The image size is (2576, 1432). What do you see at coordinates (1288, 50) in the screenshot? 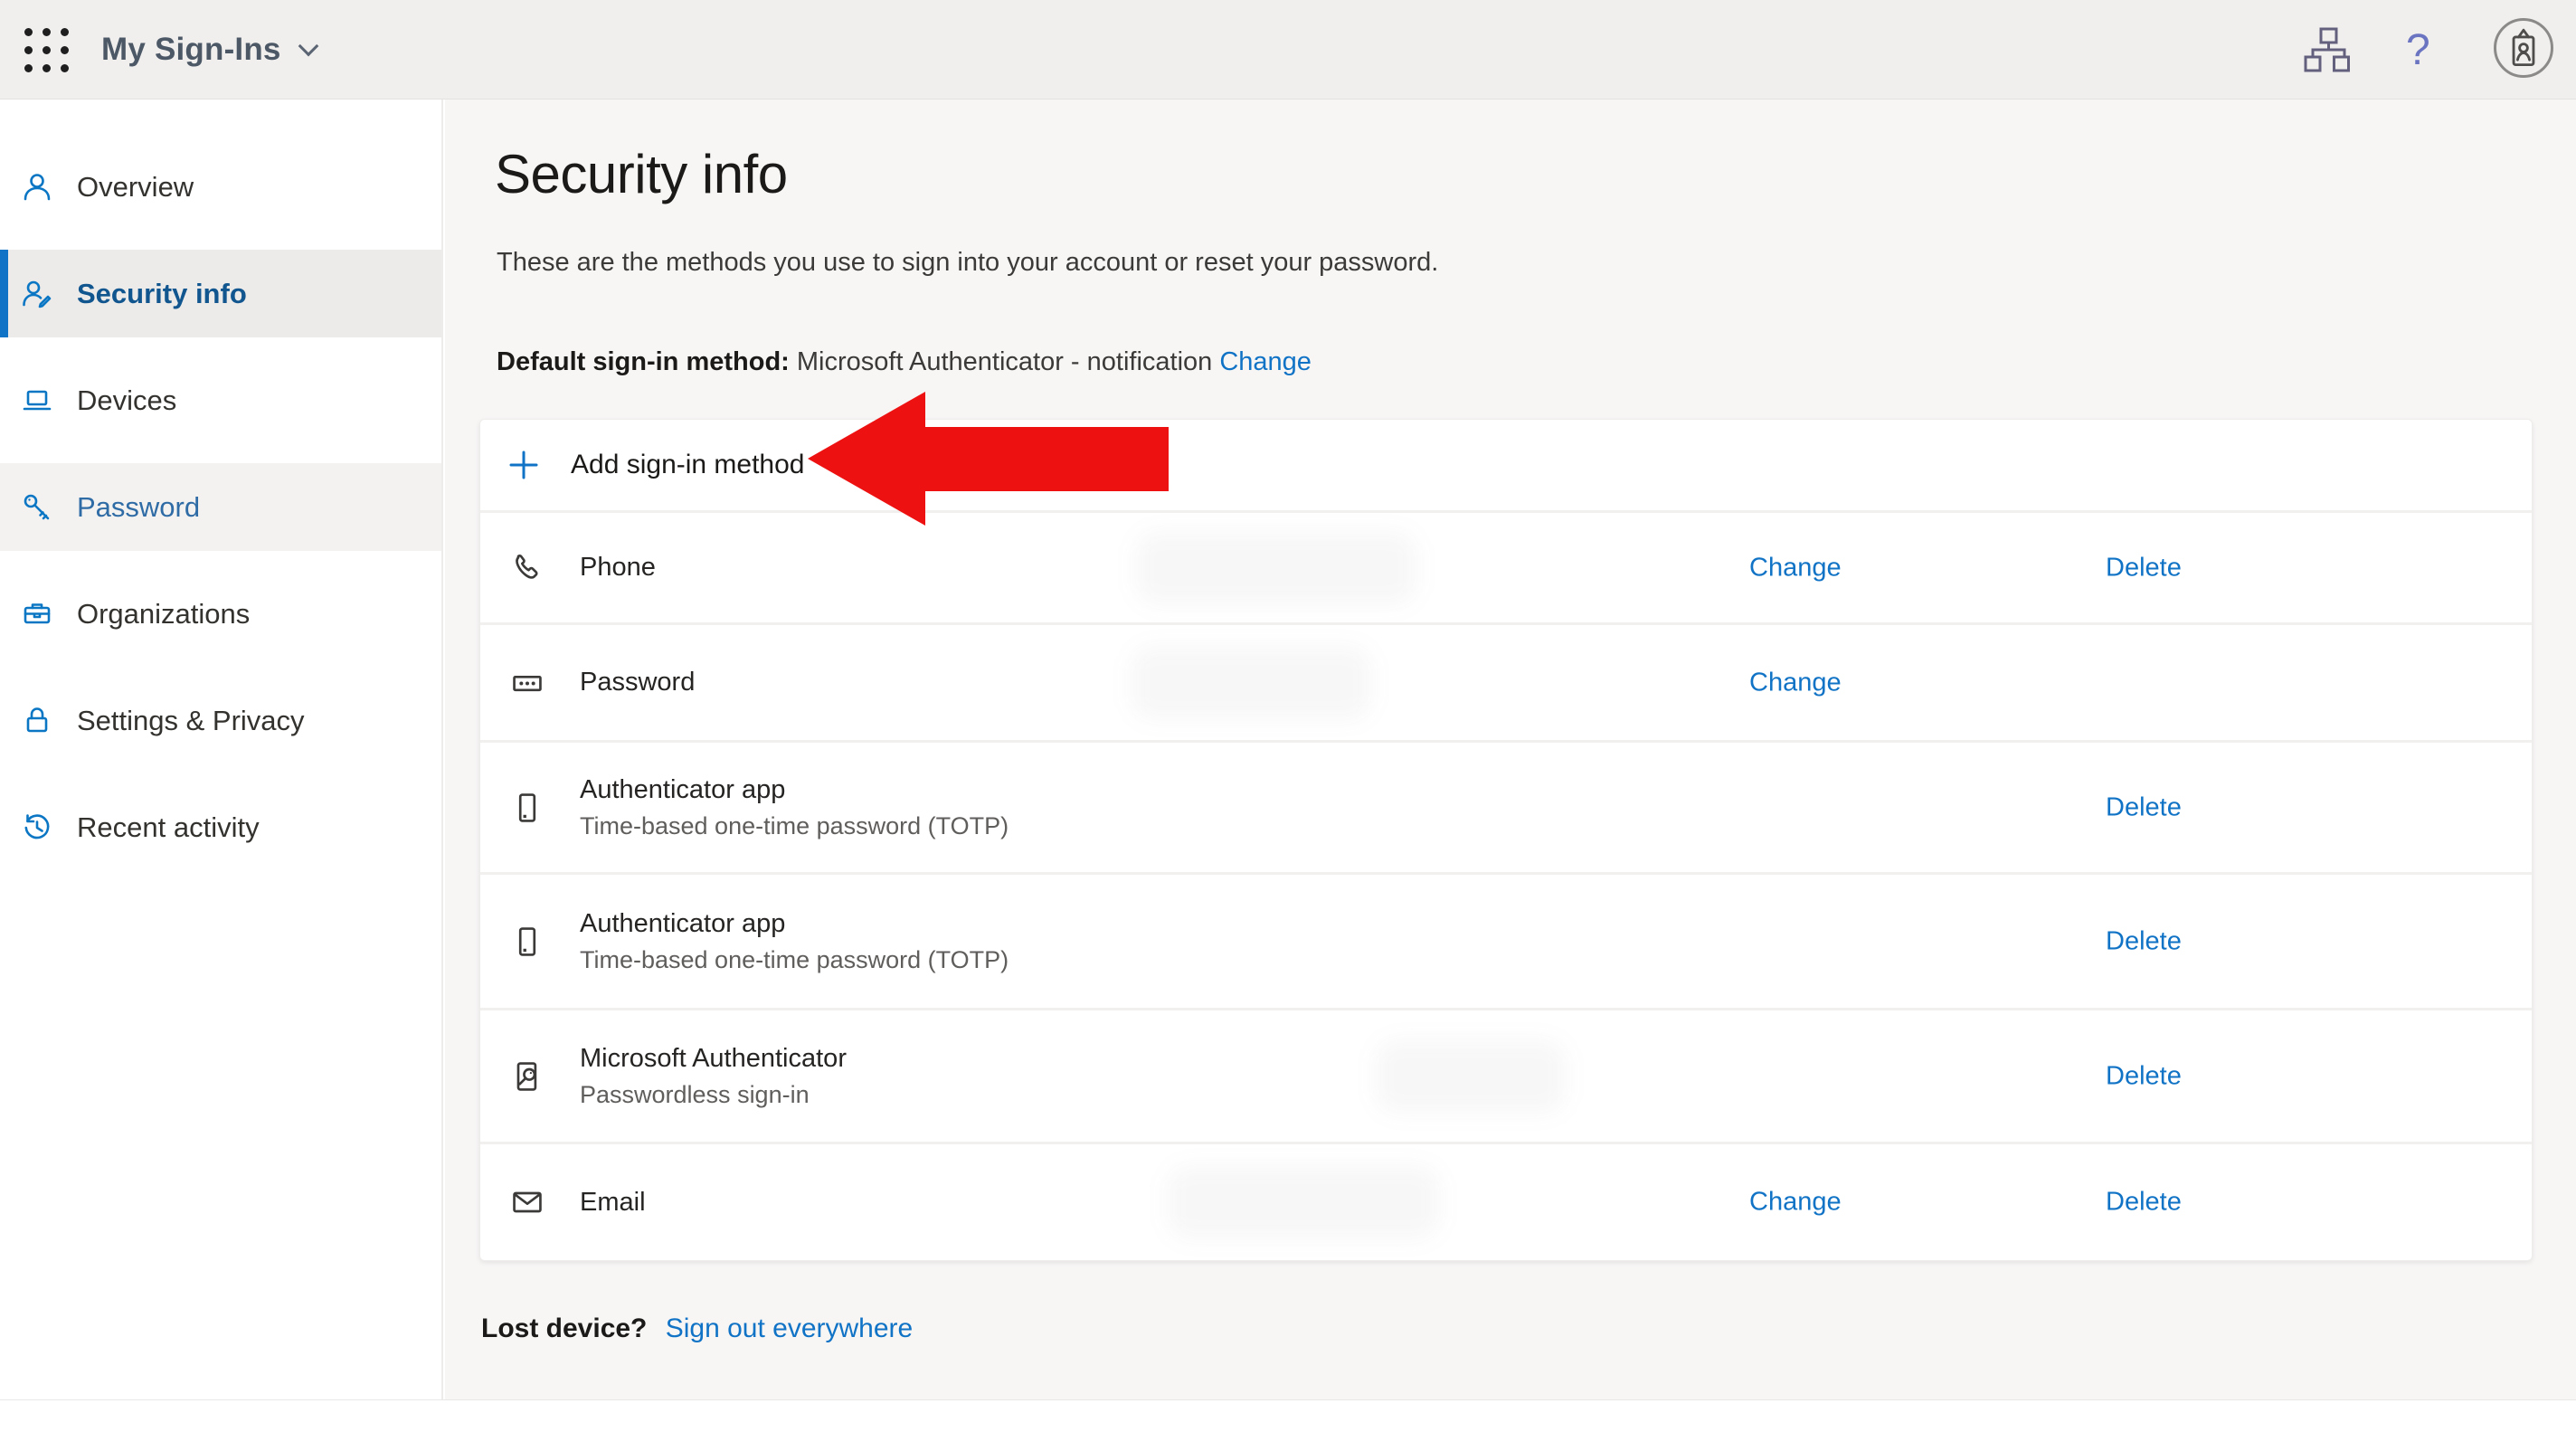
I see `top-bar: My Sign-Ins ?` at bounding box center [1288, 50].